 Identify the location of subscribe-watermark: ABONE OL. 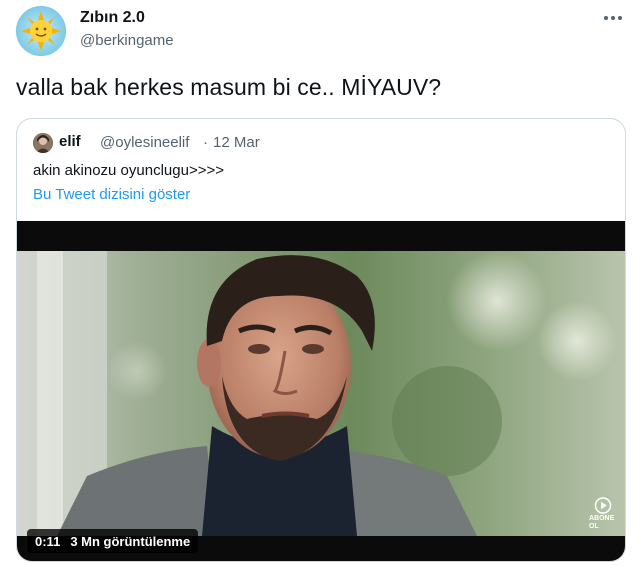
(603, 514).